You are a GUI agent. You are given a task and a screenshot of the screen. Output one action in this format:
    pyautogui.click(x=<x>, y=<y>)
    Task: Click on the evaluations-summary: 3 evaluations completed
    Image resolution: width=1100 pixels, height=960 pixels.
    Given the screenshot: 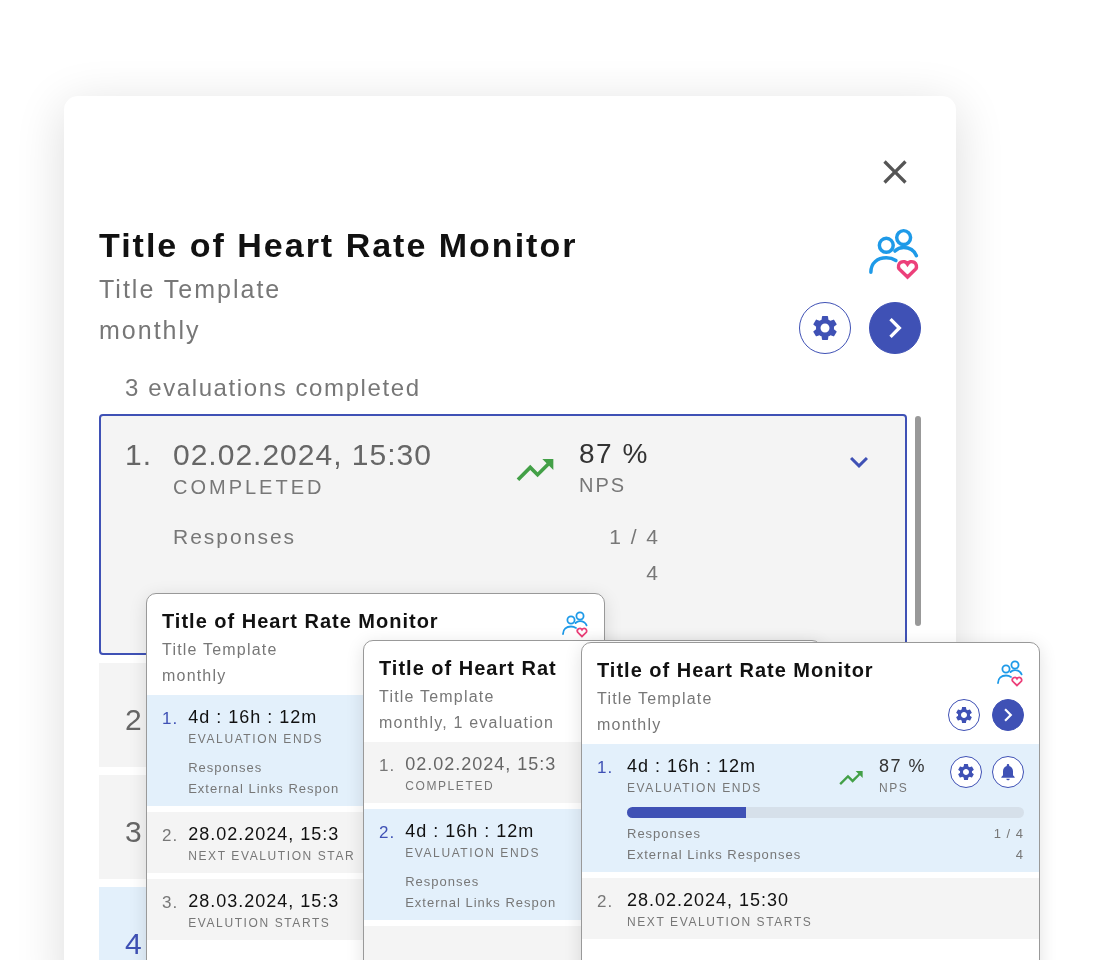 What is the action you would take?
    pyautogui.click(x=273, y=388)
    